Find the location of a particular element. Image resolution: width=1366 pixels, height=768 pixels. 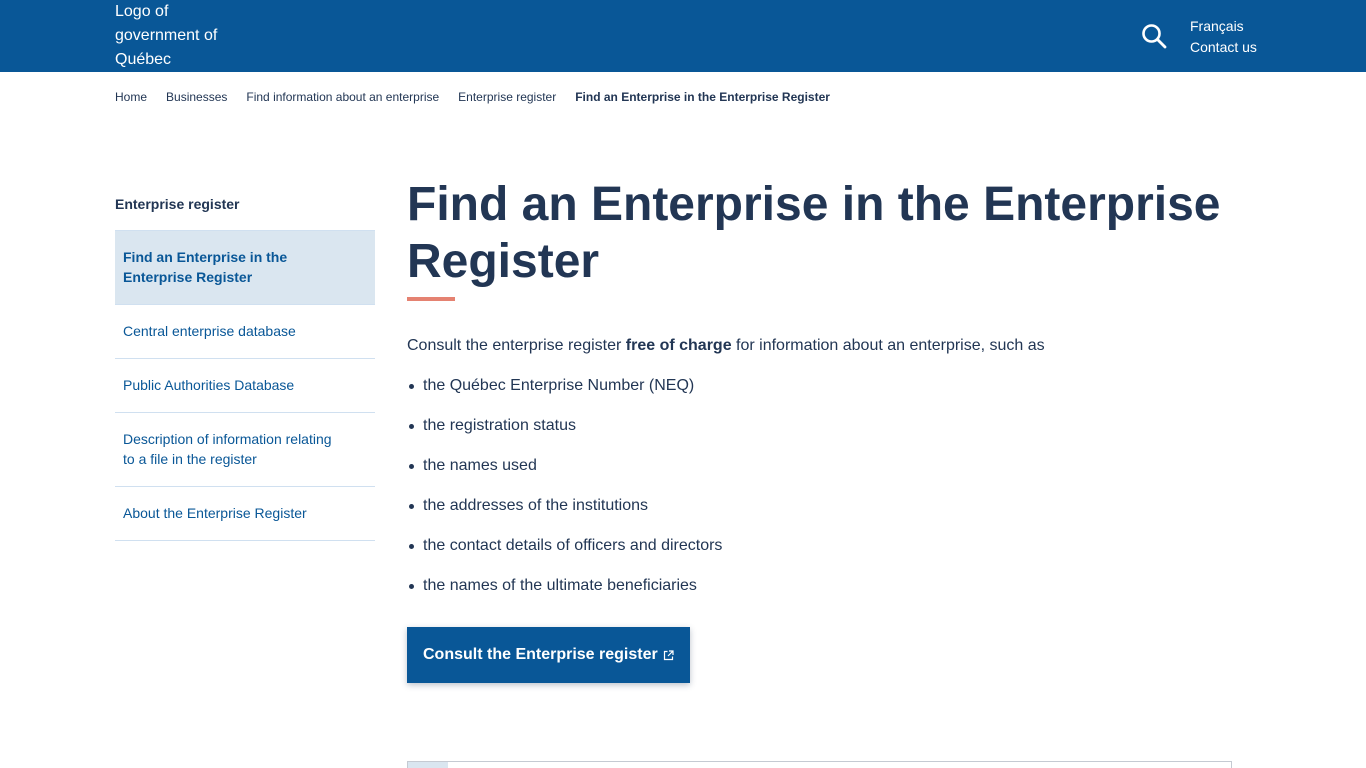

search-button is located at coordinates (1154, 36).